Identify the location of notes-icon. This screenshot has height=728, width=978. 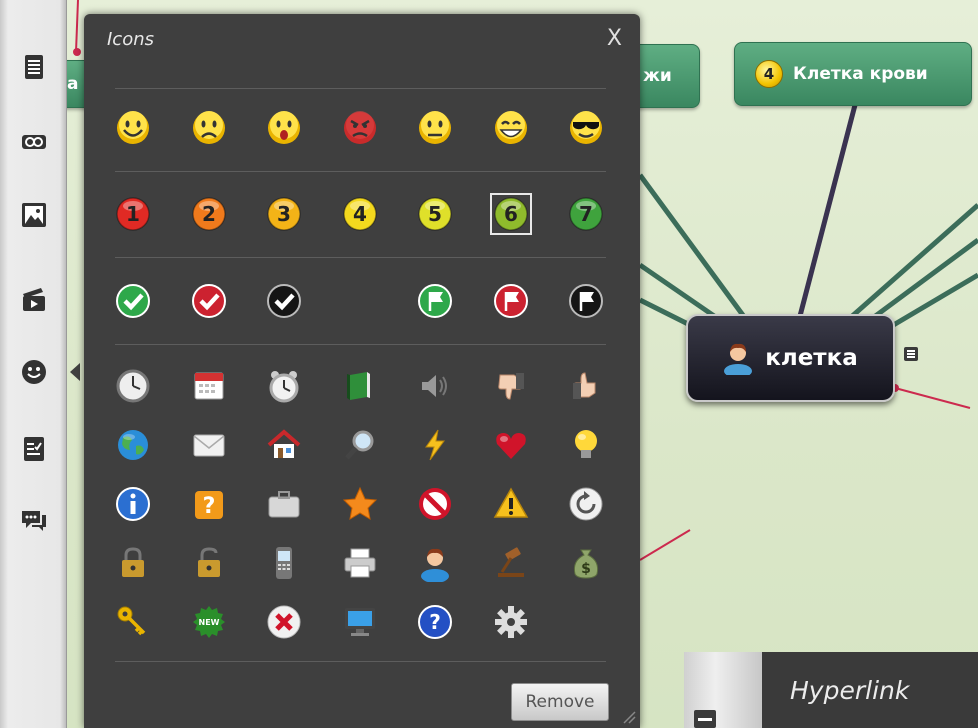
(34, 67).